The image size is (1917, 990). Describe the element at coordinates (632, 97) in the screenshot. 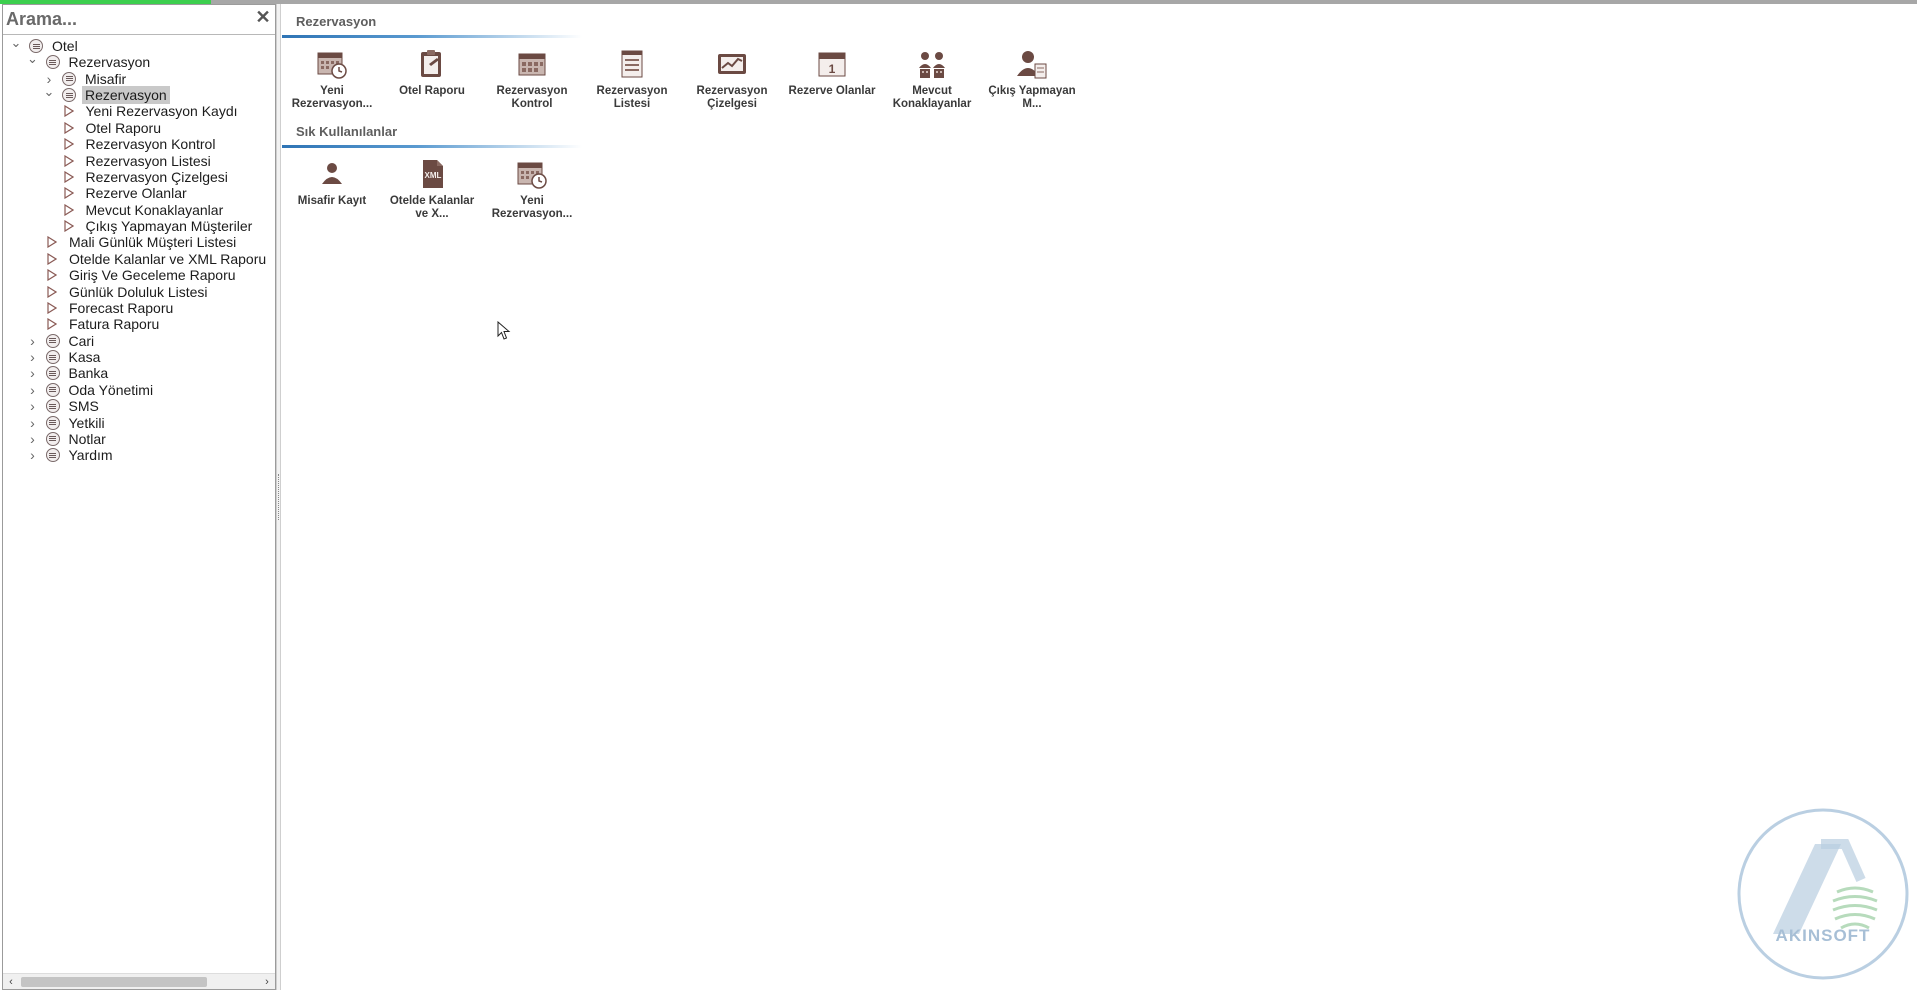

I see `tile-label: Rezervasyon Listesi` at that location.